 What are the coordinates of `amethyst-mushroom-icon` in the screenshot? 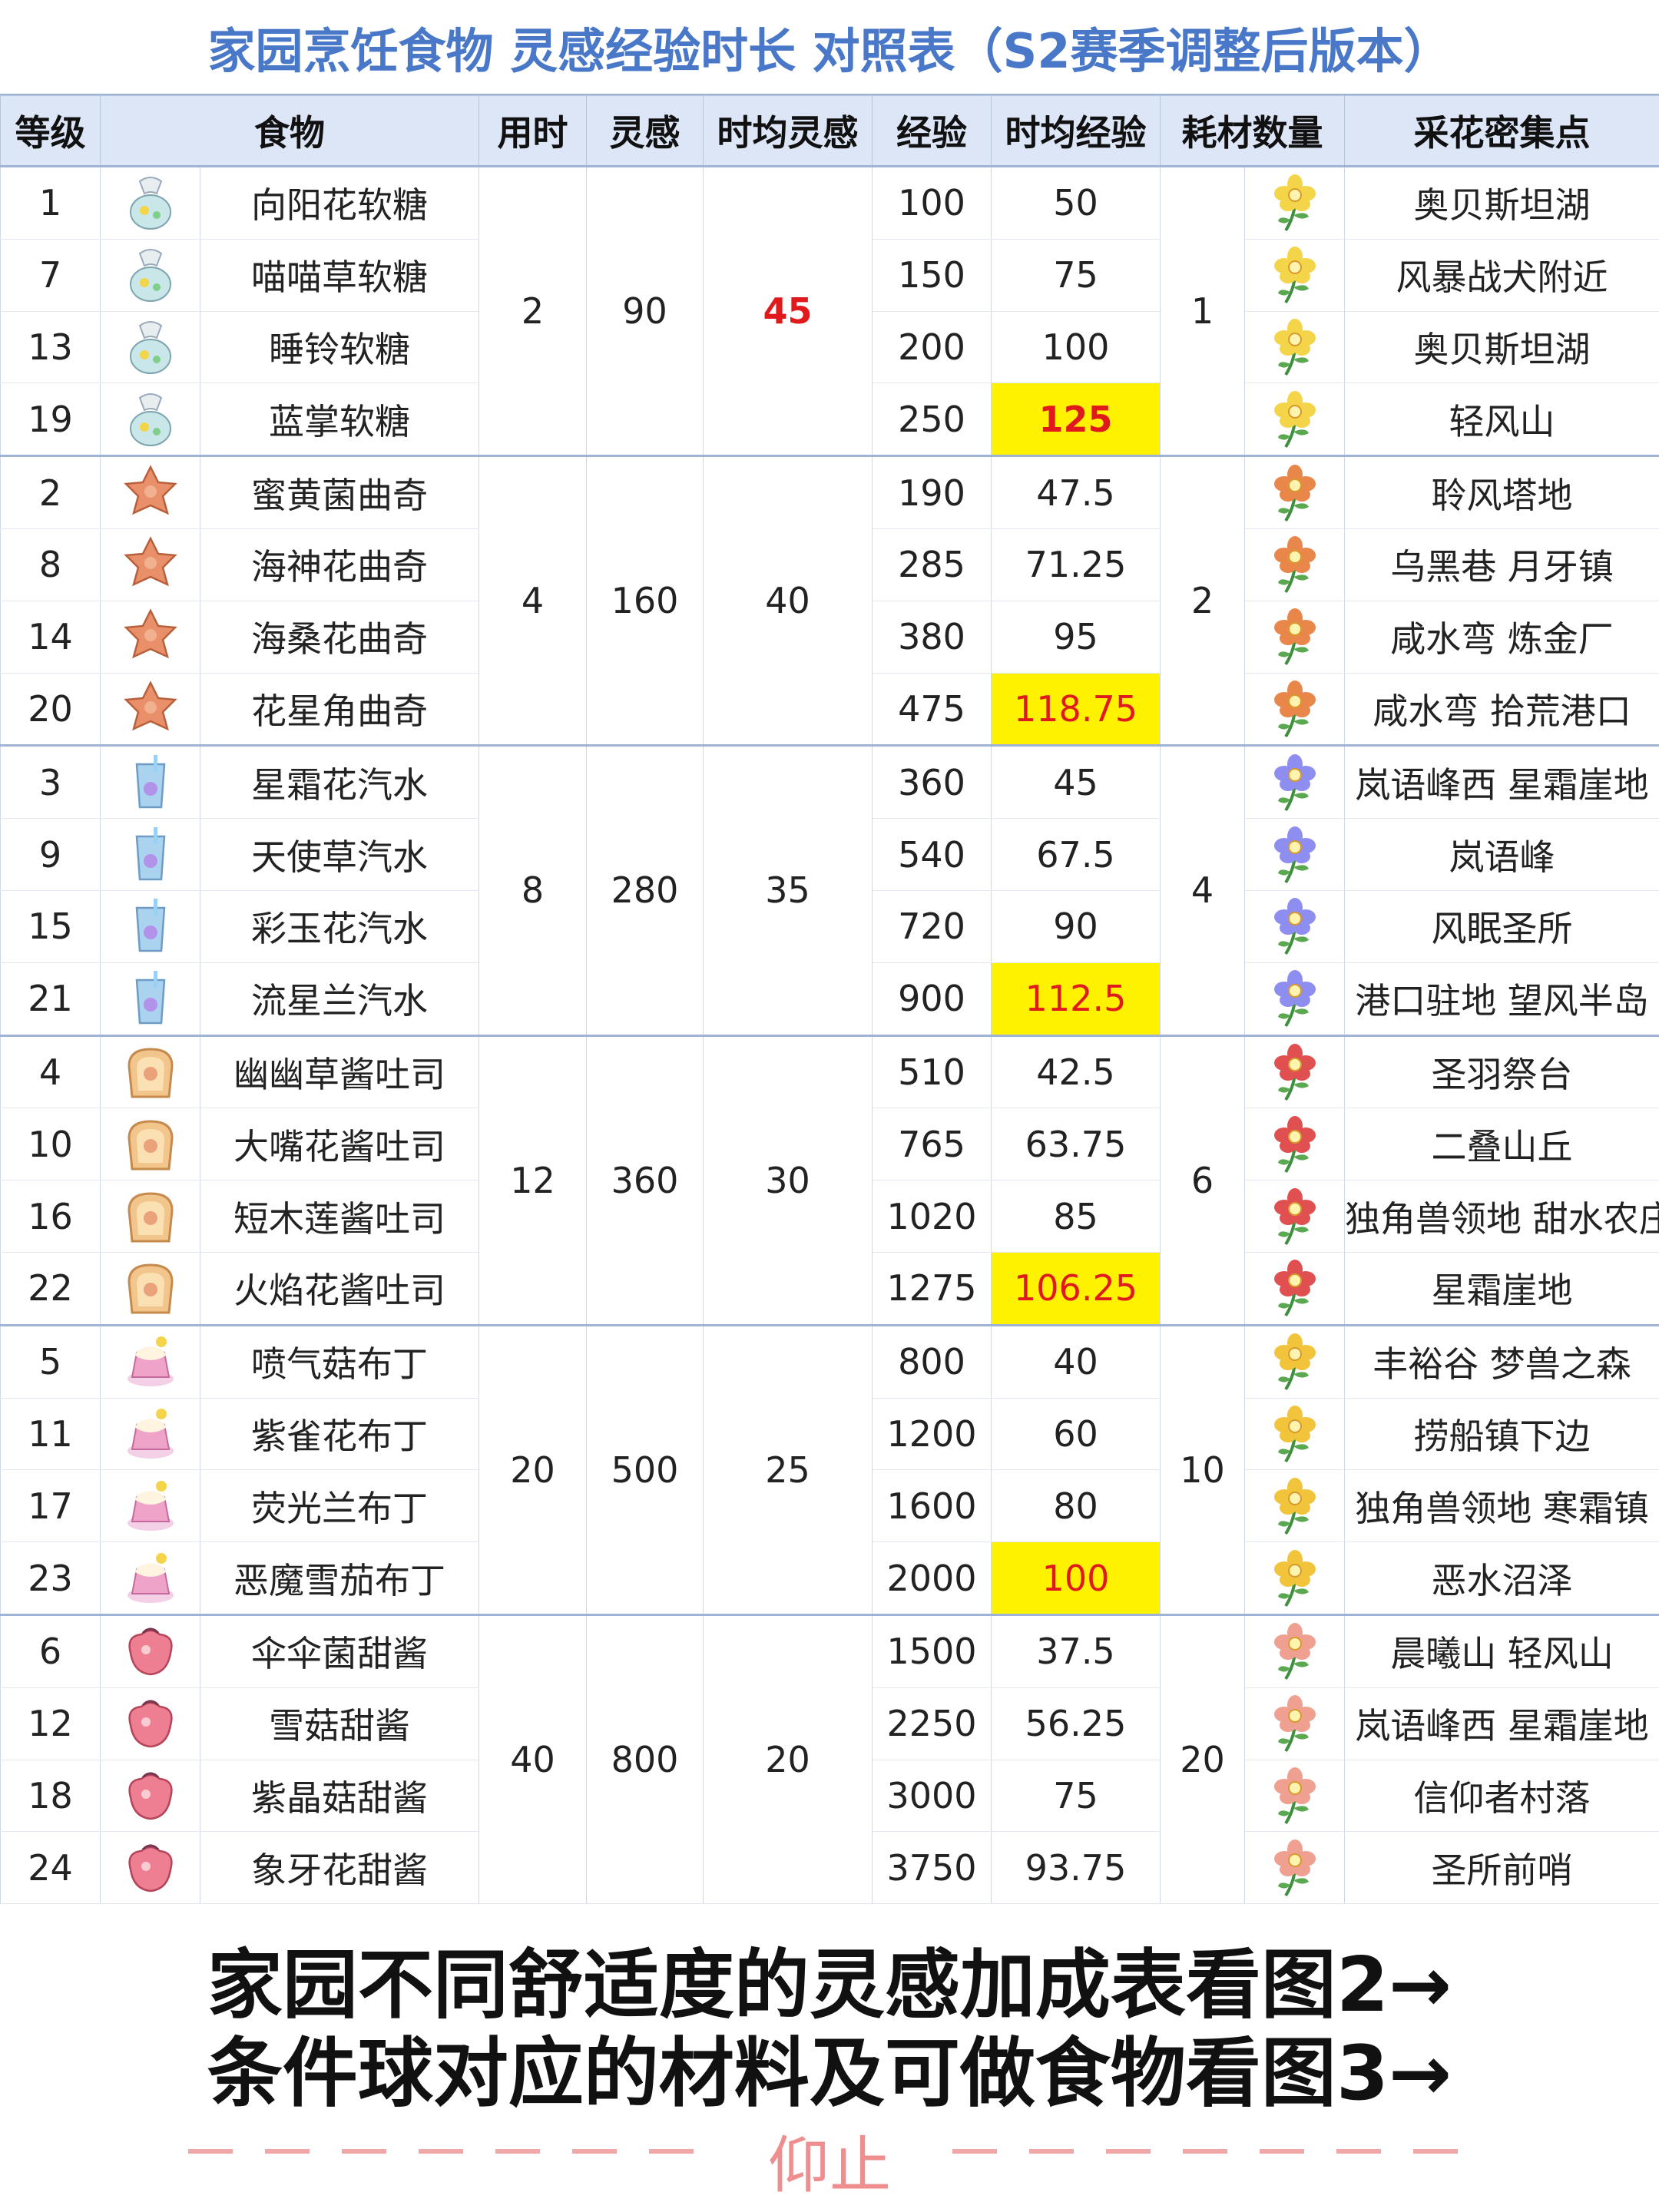 It's located at (1295, 1796).